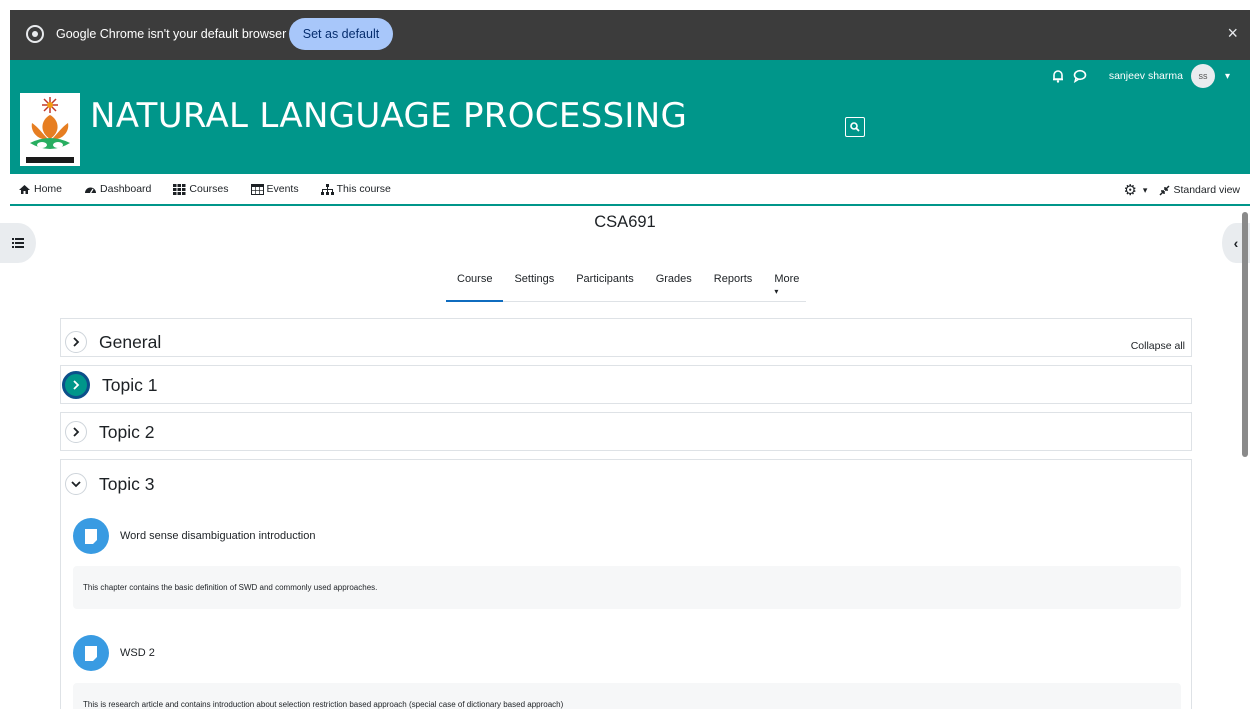 The height and width of the screenshot is (709, 1250). I want to click on sitemap-icon, so click(327, 189).